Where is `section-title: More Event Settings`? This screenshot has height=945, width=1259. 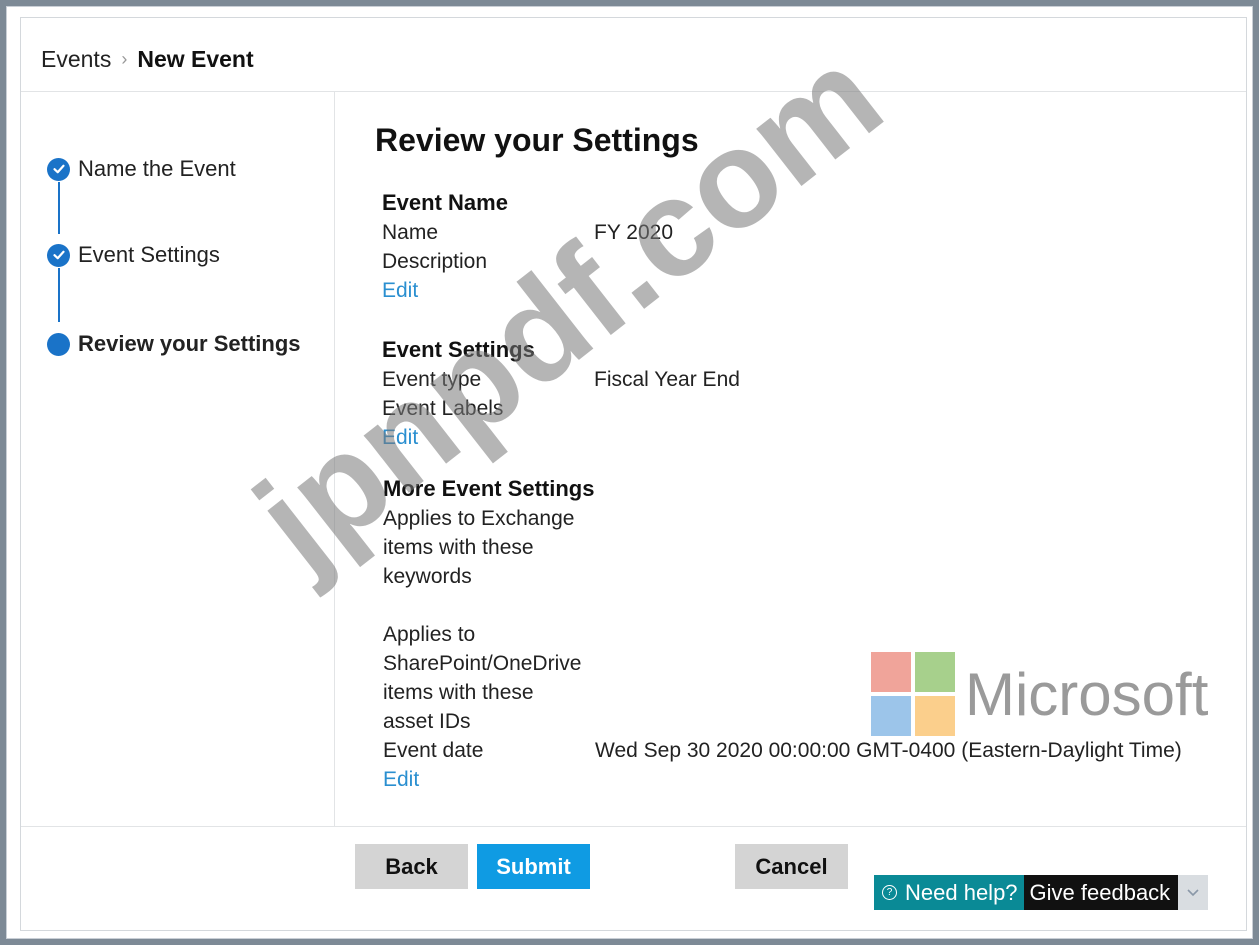
section-title: More Event Settings is located at coordinates (489, 488).